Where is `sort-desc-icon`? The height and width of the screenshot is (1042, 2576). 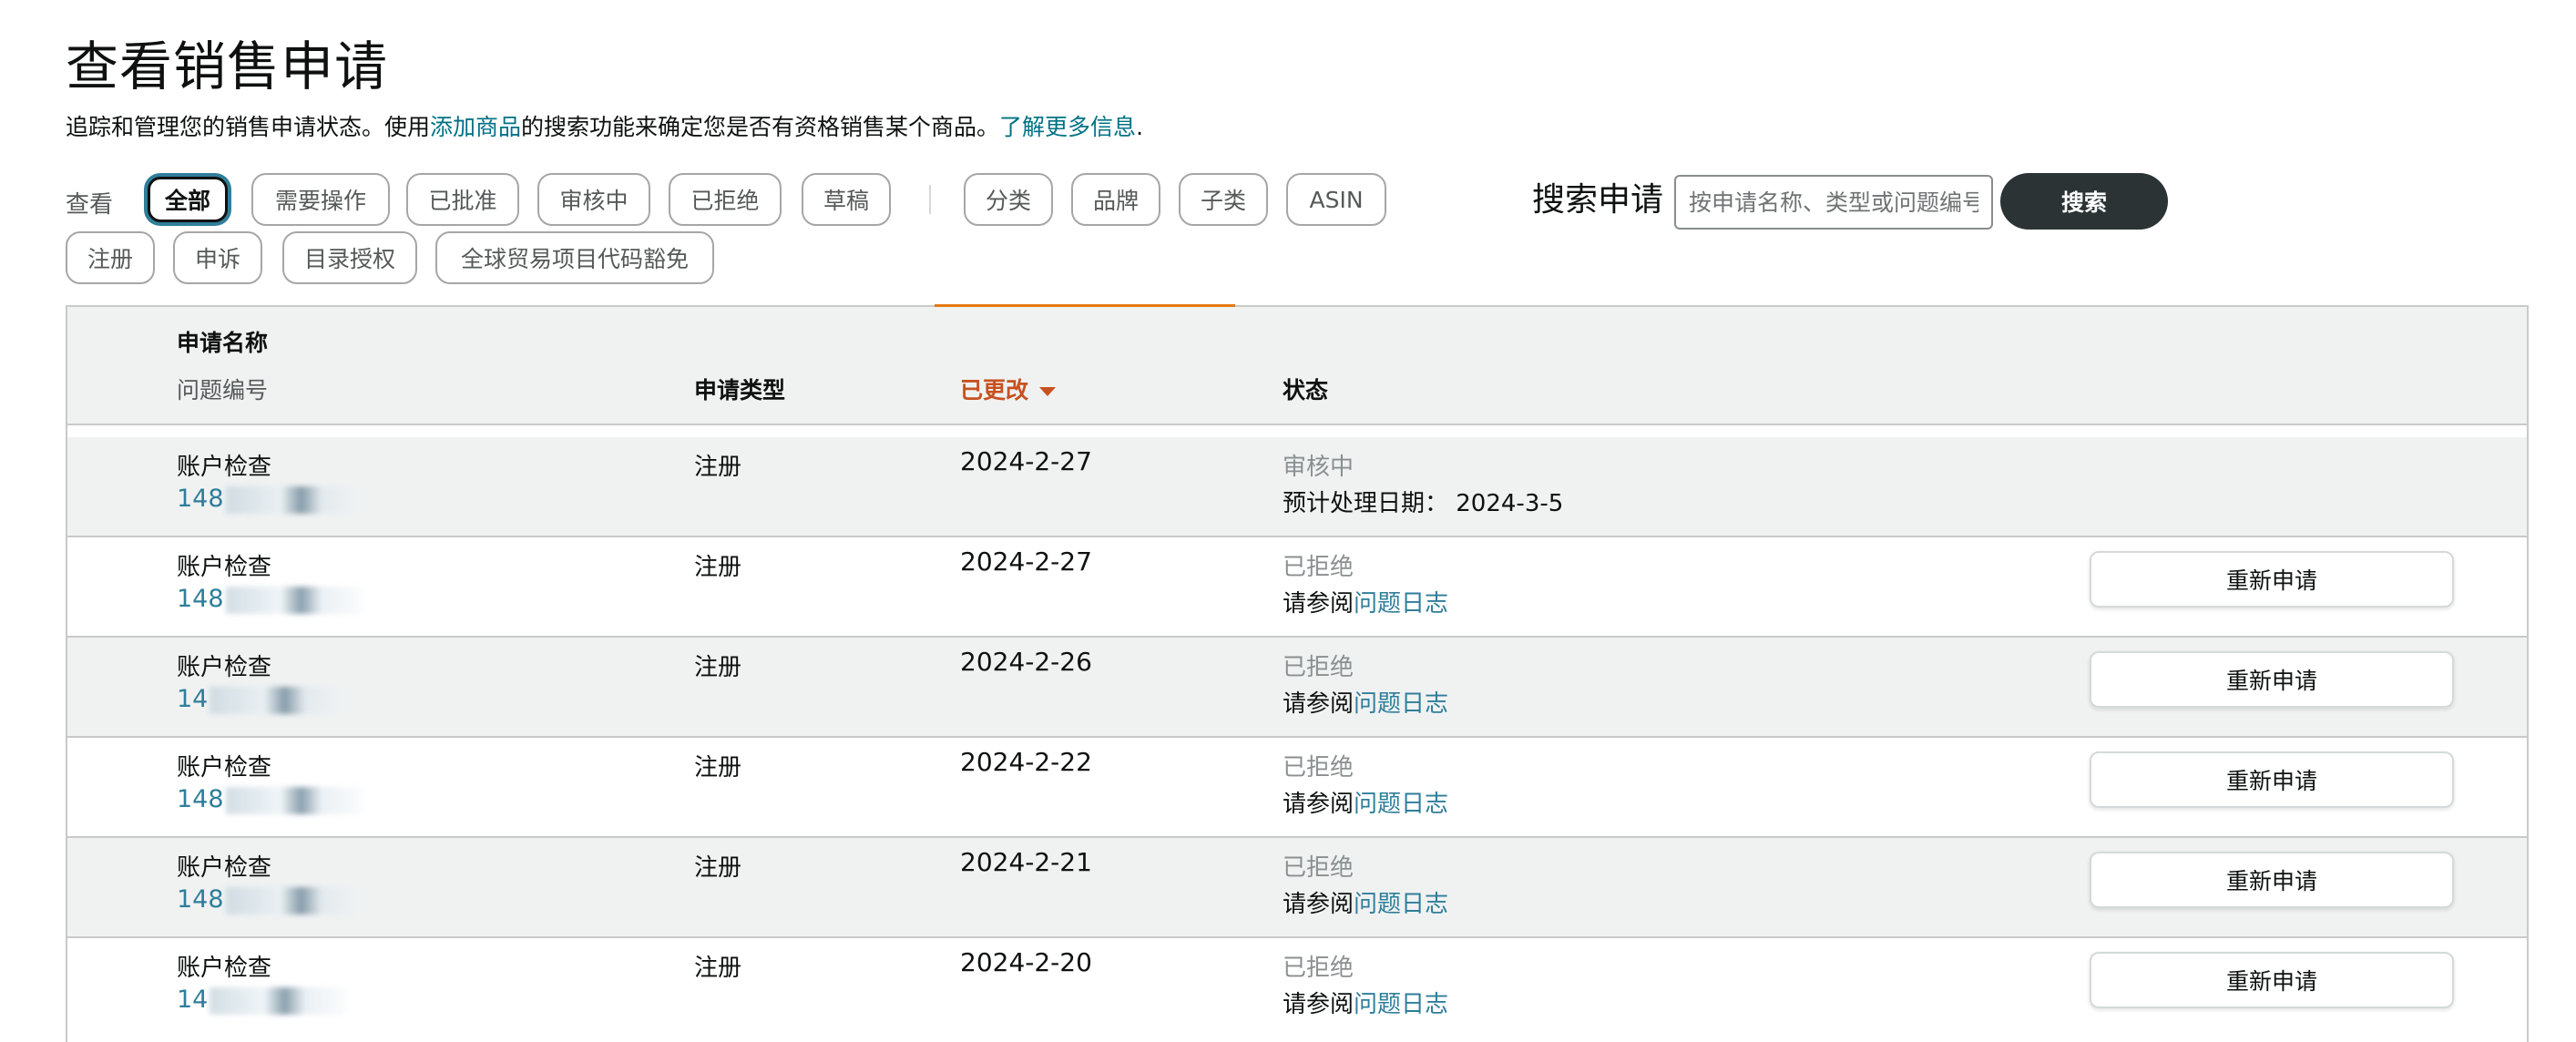 sort-desc-icon is located at coordinates (1048, 391).